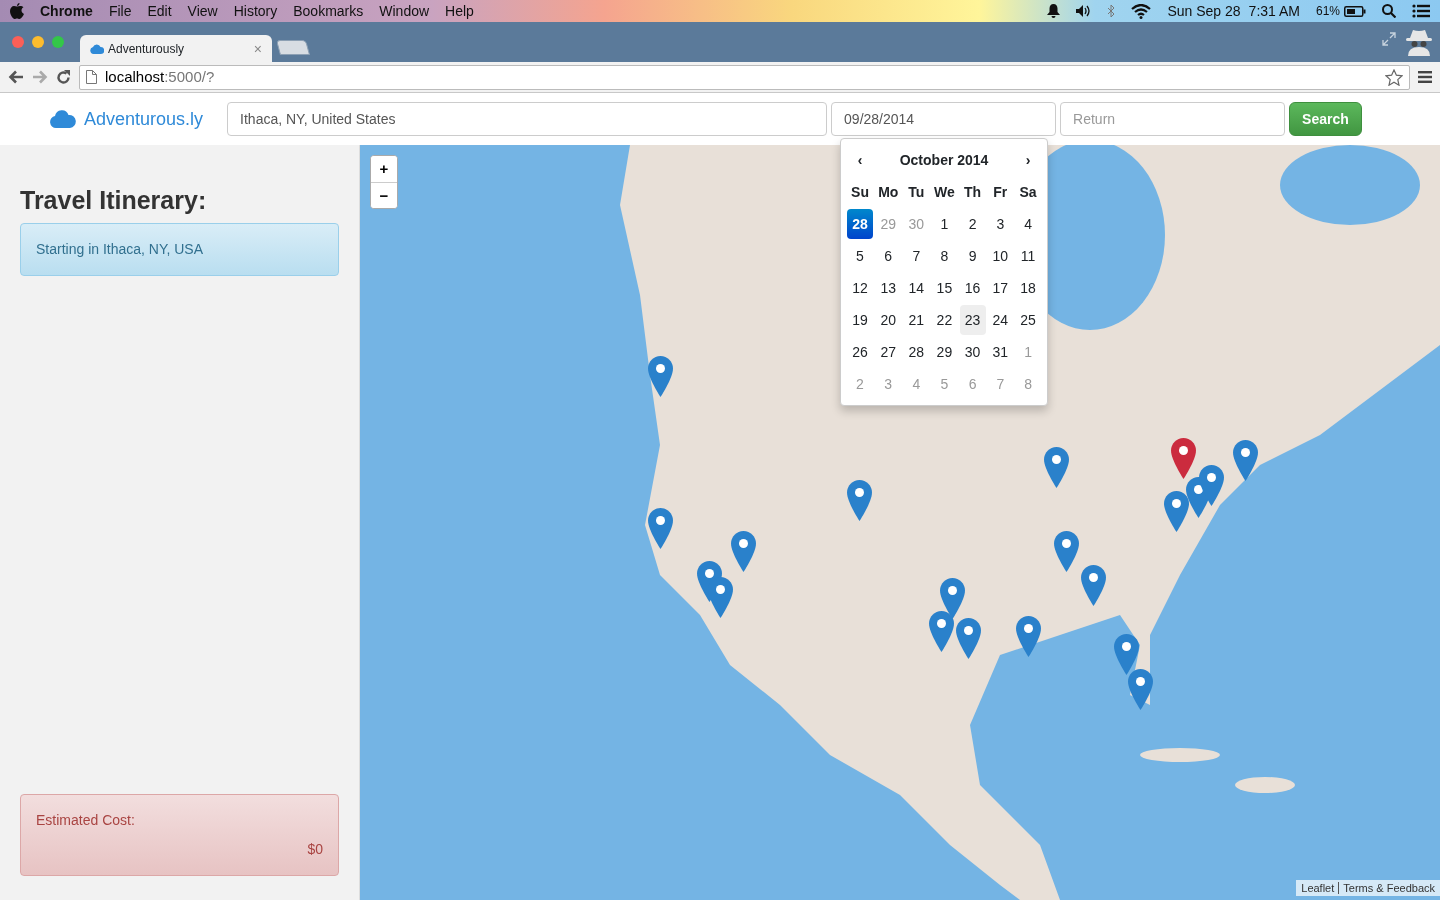 Image resolution: width=1440 pixels, height=900 pixels. I want to click on forward-icon, so click(40, 77).